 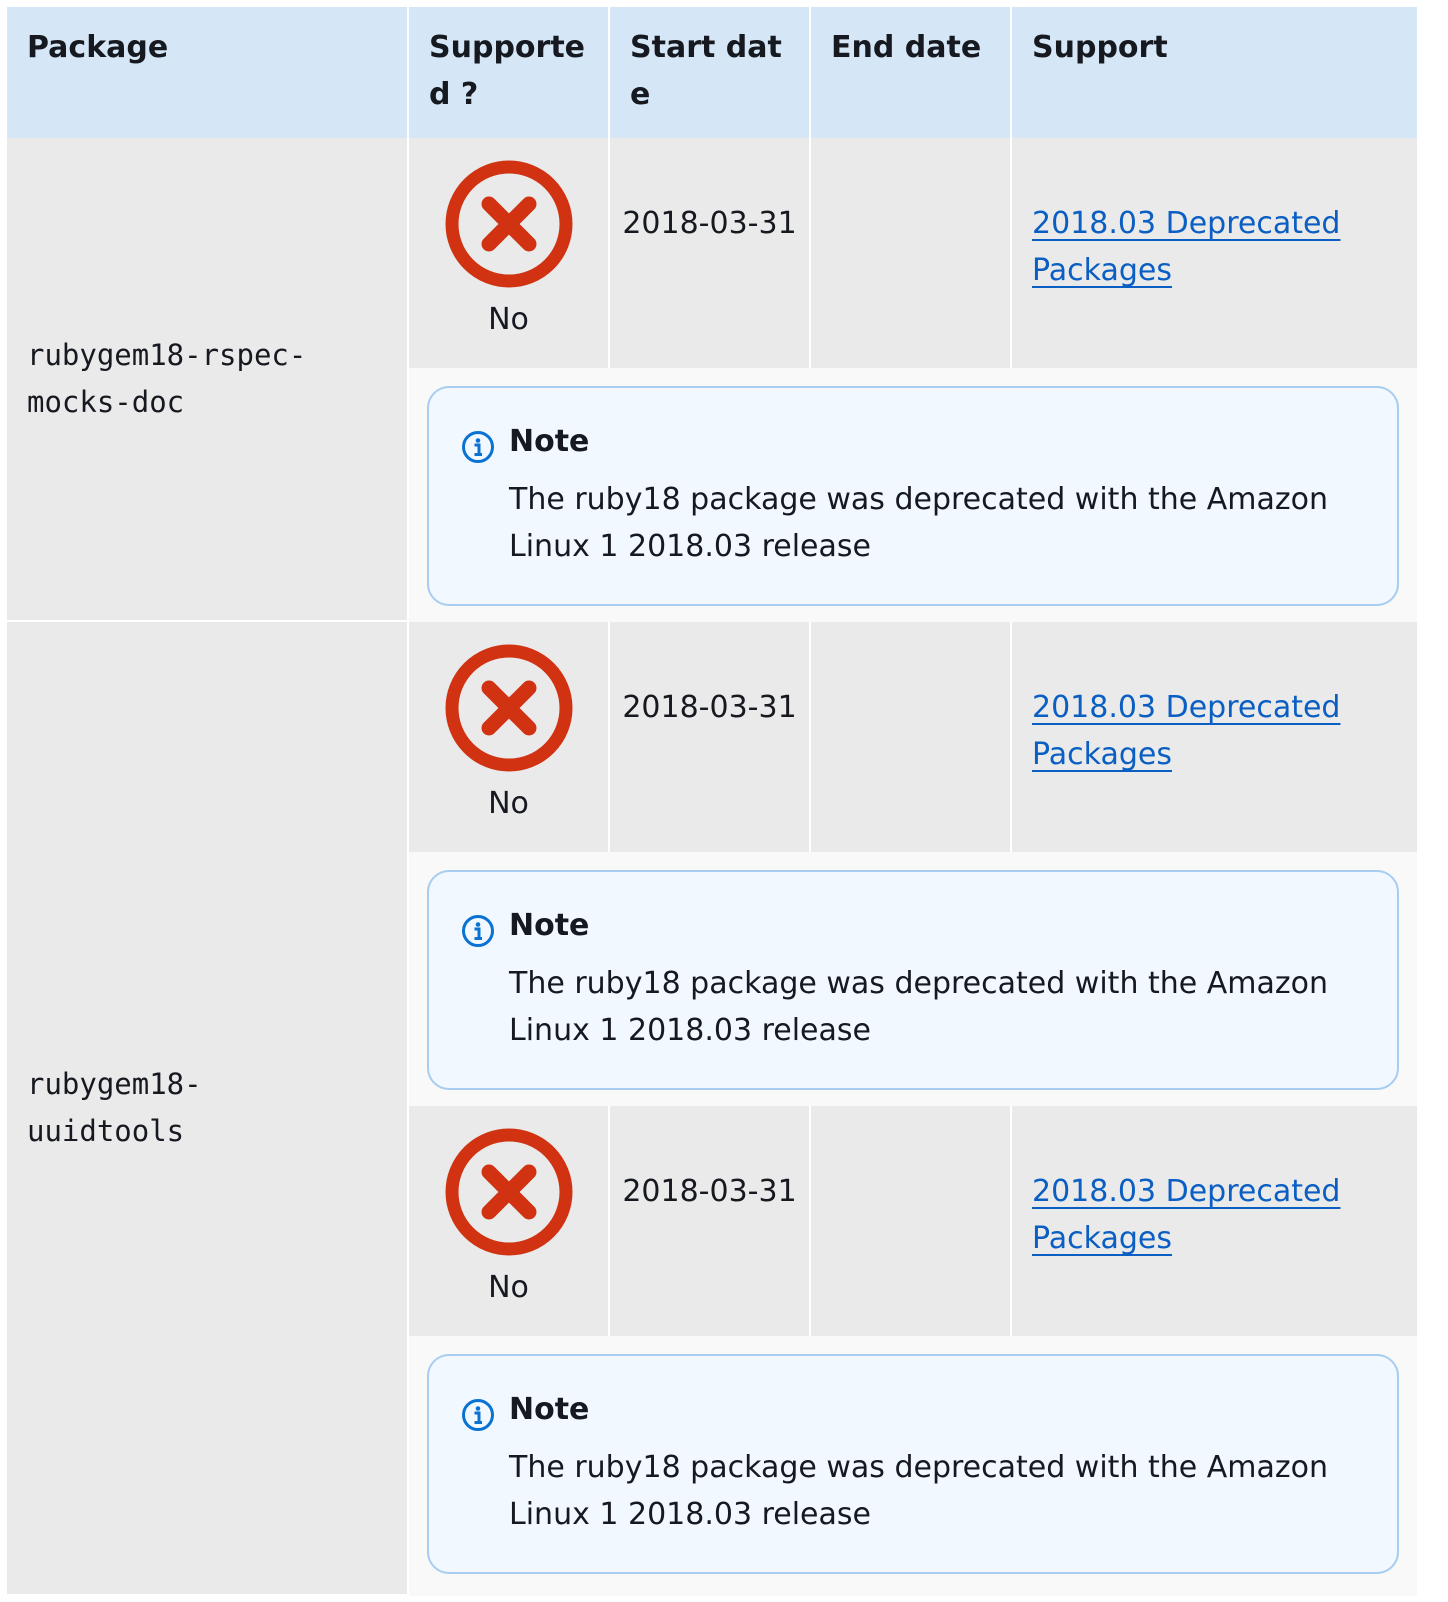 I want to click on package-name: rubygem18-rspec- mocks-doc, so click(x=208, y=380).